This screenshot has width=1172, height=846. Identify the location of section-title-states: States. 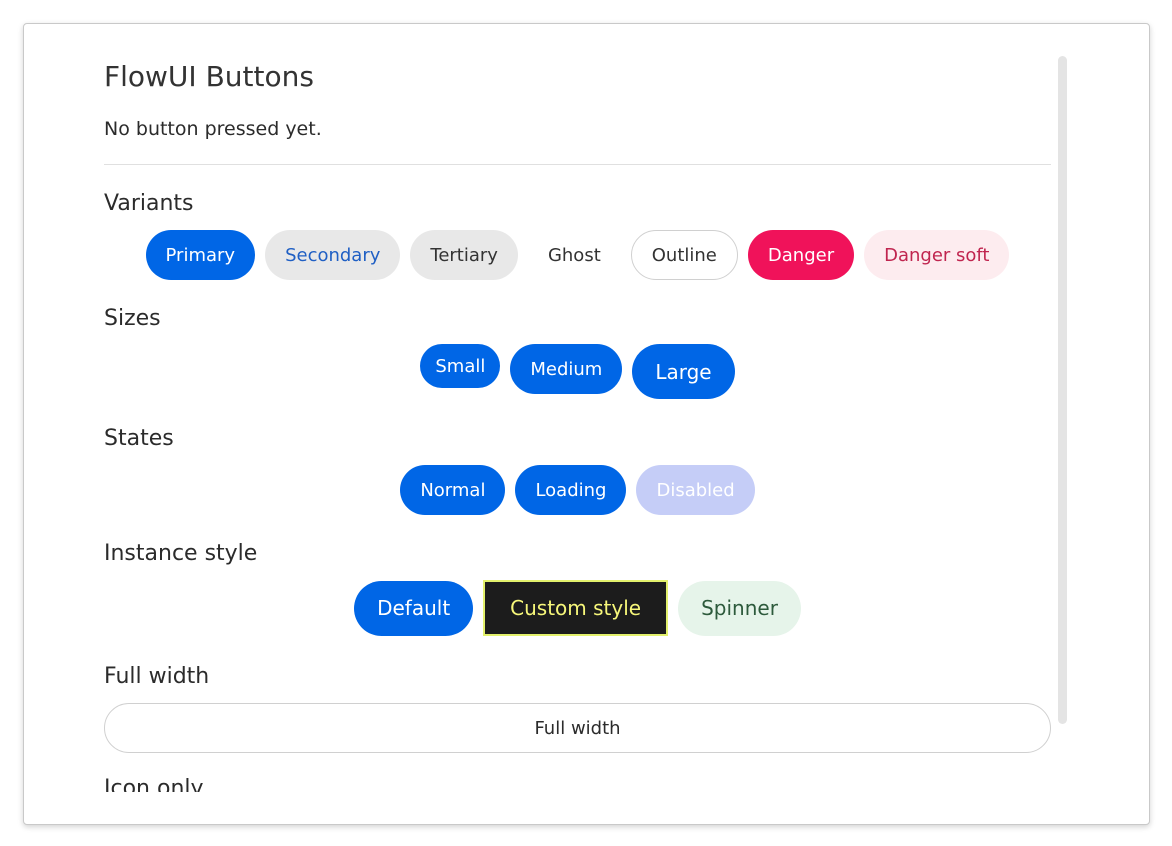
(139, 438).